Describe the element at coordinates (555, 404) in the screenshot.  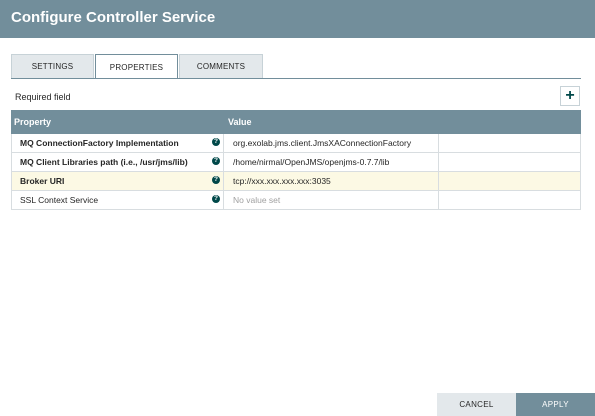
I see `apply-button: APPLY` at that location.